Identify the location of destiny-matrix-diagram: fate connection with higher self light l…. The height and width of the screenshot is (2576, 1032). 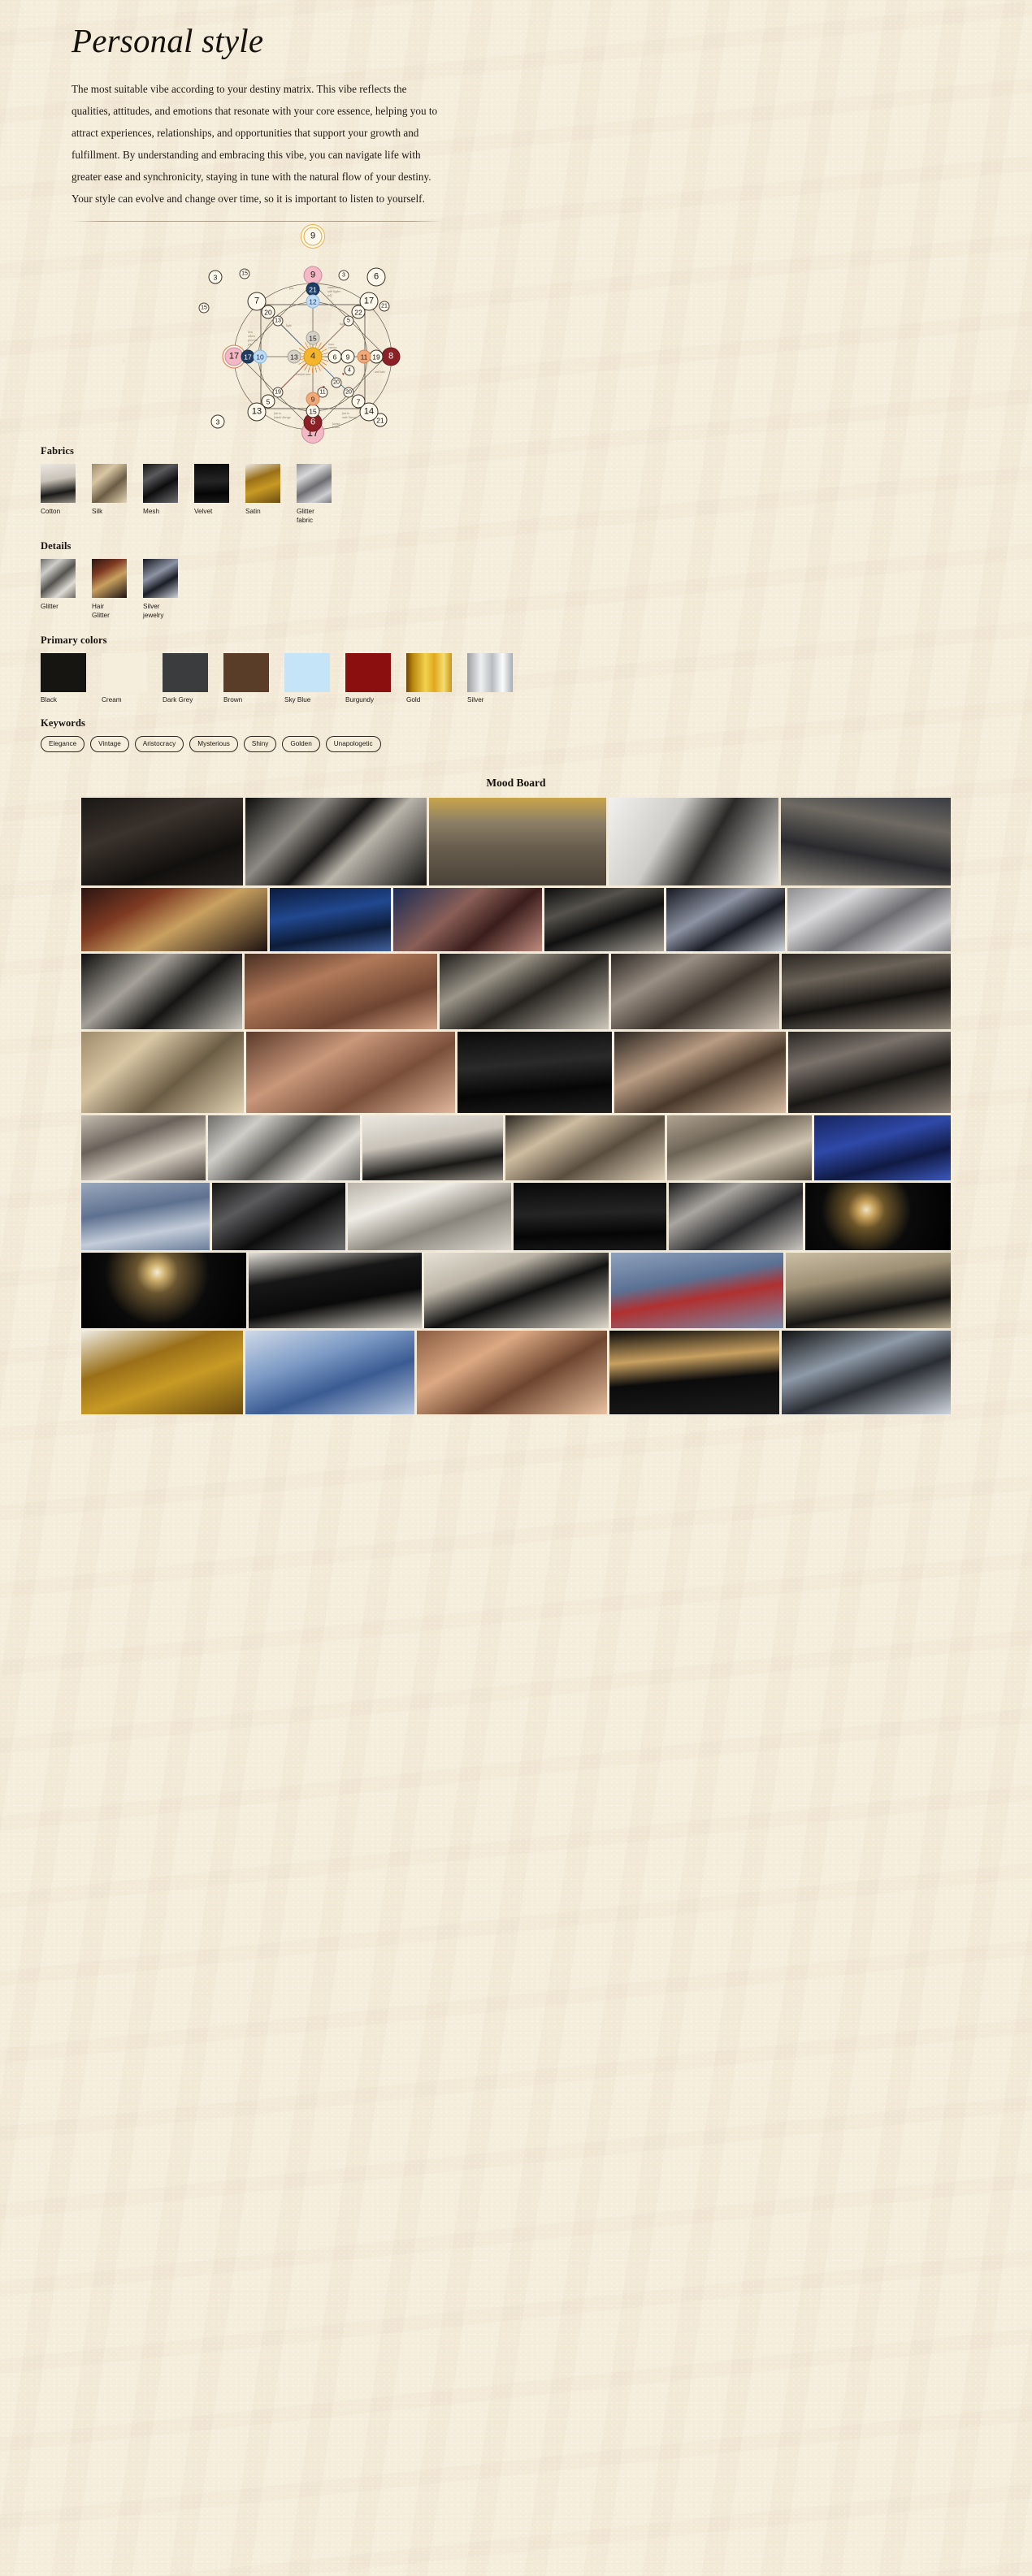
(313, 335).